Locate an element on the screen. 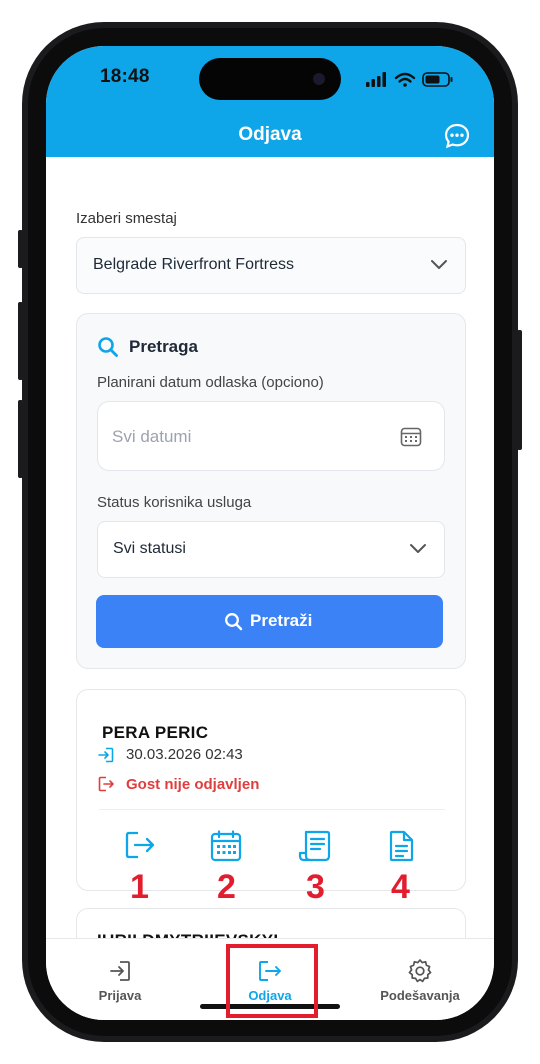 The width and height of the screenshot is (540, 1064). status-selected: Svi statusi is located at coordinates (149, 548).